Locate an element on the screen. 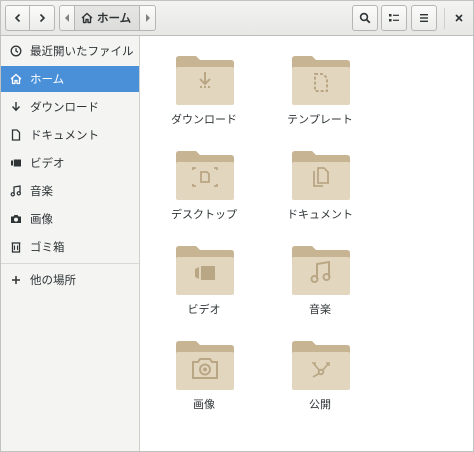 Image resolution: width=474 pixels, height=452 pixels. folder-label: テンプレート is located at coordinates (320, 119).